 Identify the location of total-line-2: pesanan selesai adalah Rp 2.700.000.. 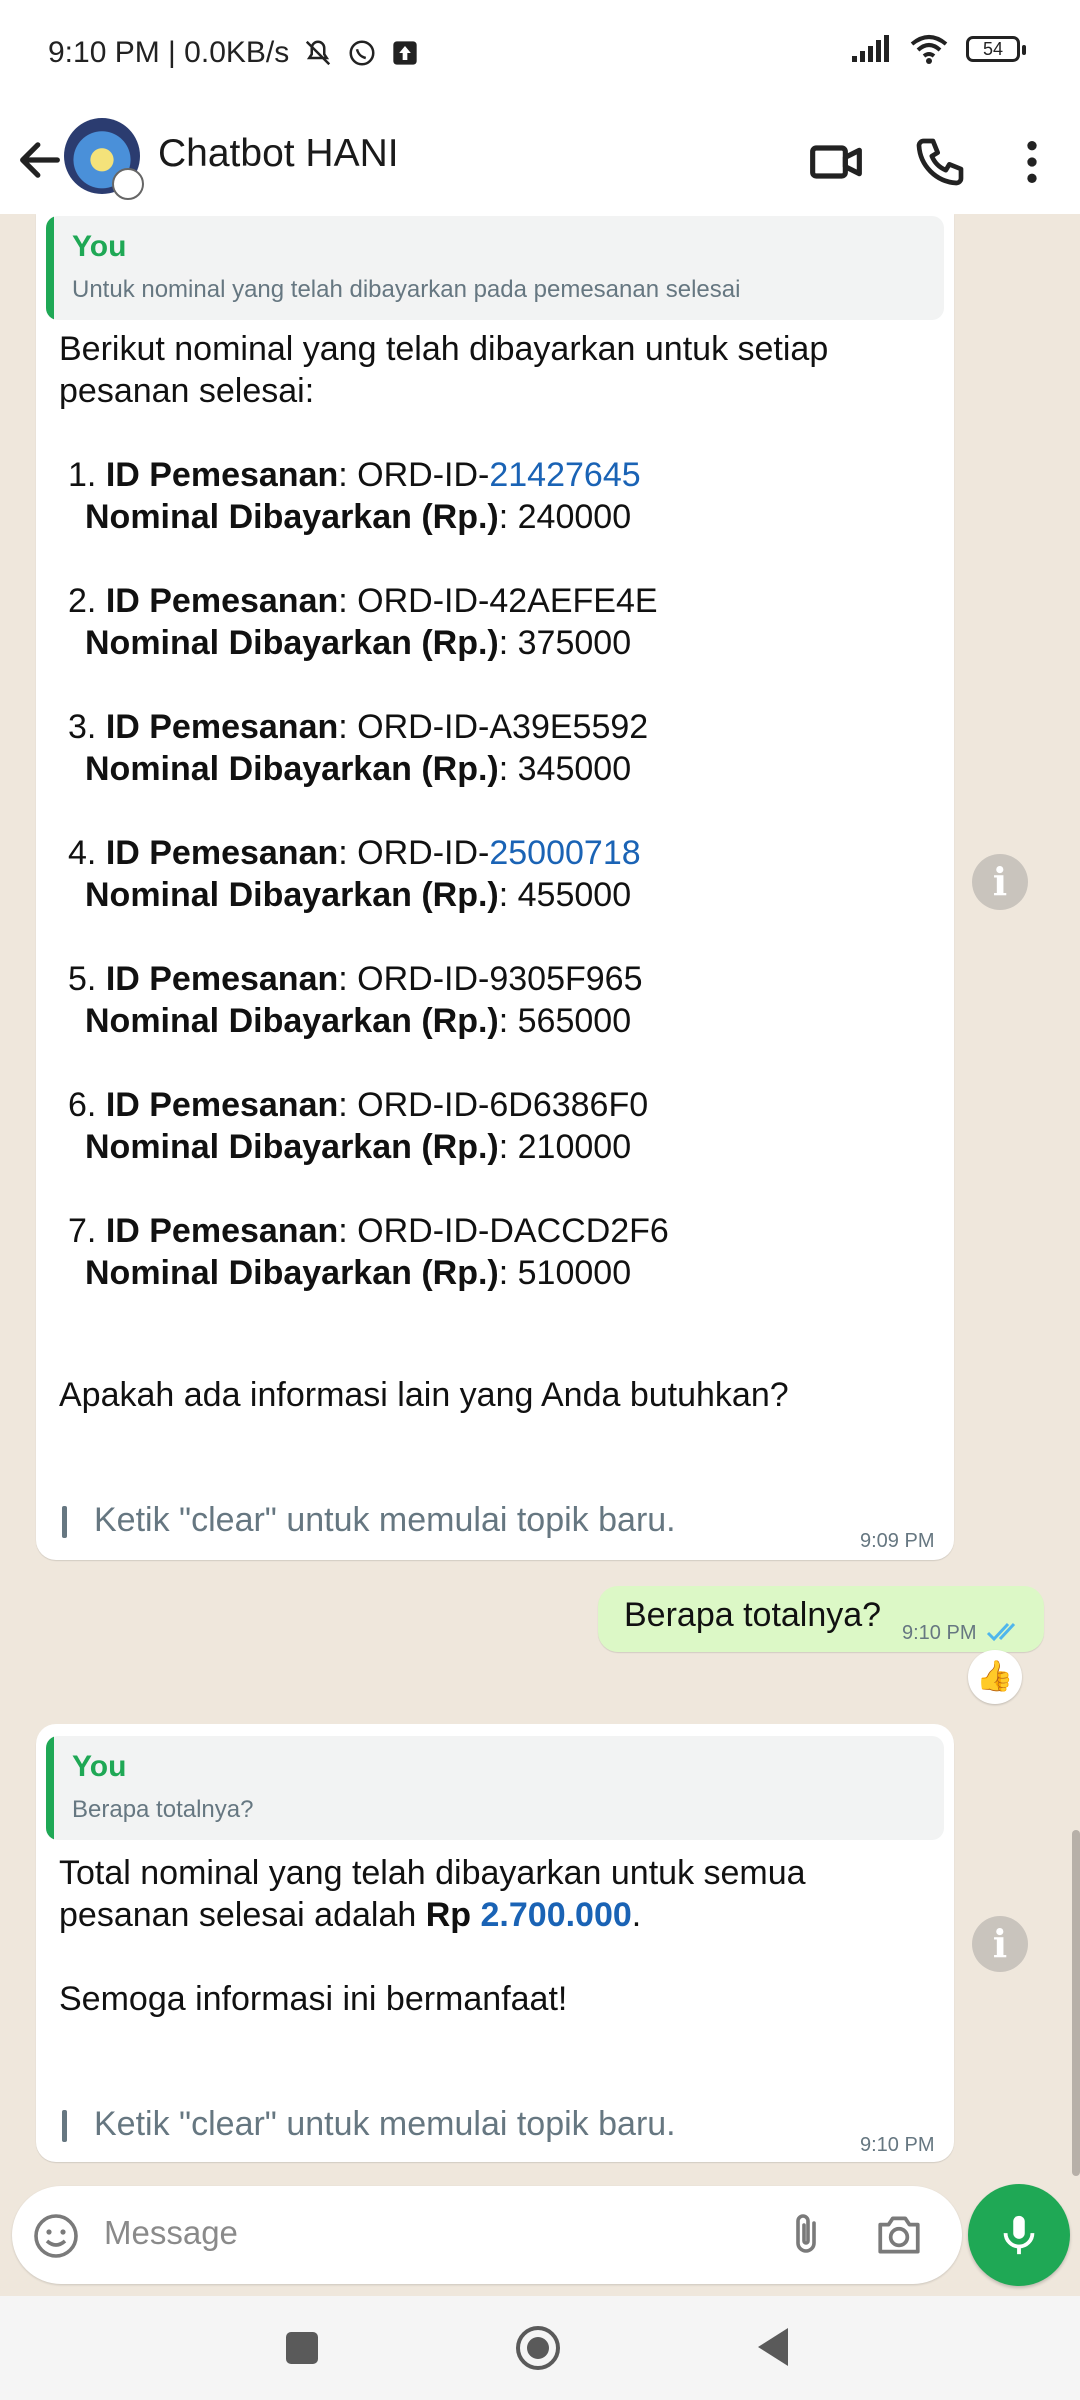
(432, 1915).